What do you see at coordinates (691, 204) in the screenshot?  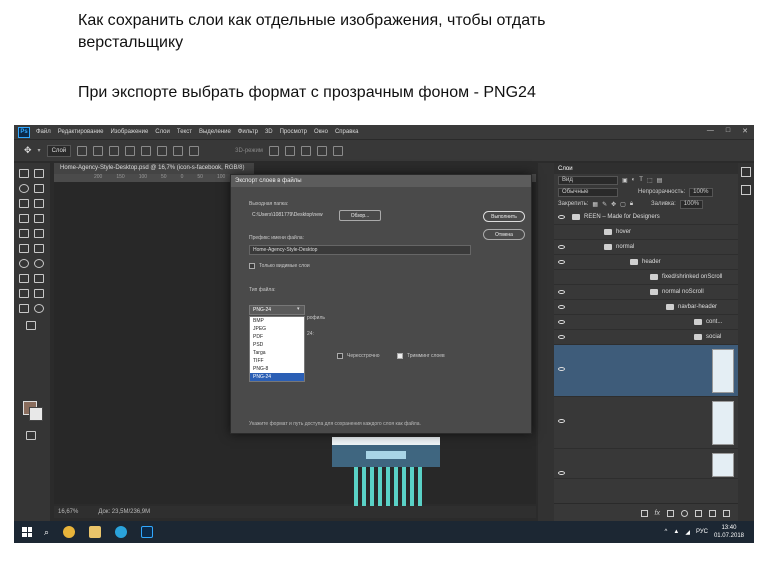 I see `fill-field: 100%` at bounding box center [691, 204].